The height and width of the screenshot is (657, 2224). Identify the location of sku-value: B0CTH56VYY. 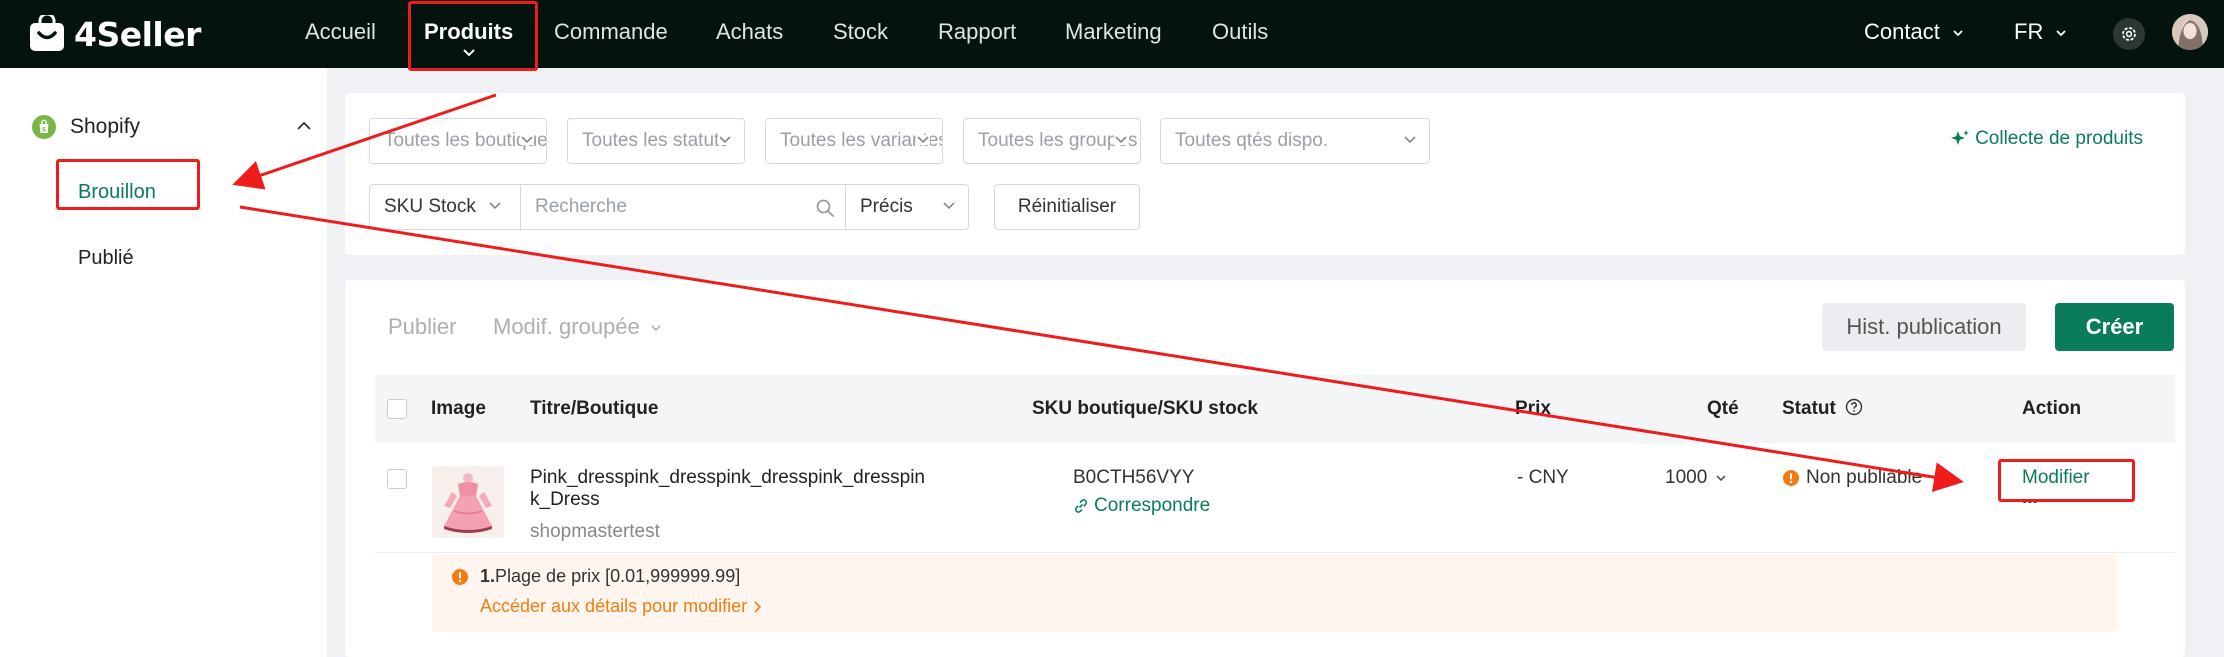
(1134, 477).